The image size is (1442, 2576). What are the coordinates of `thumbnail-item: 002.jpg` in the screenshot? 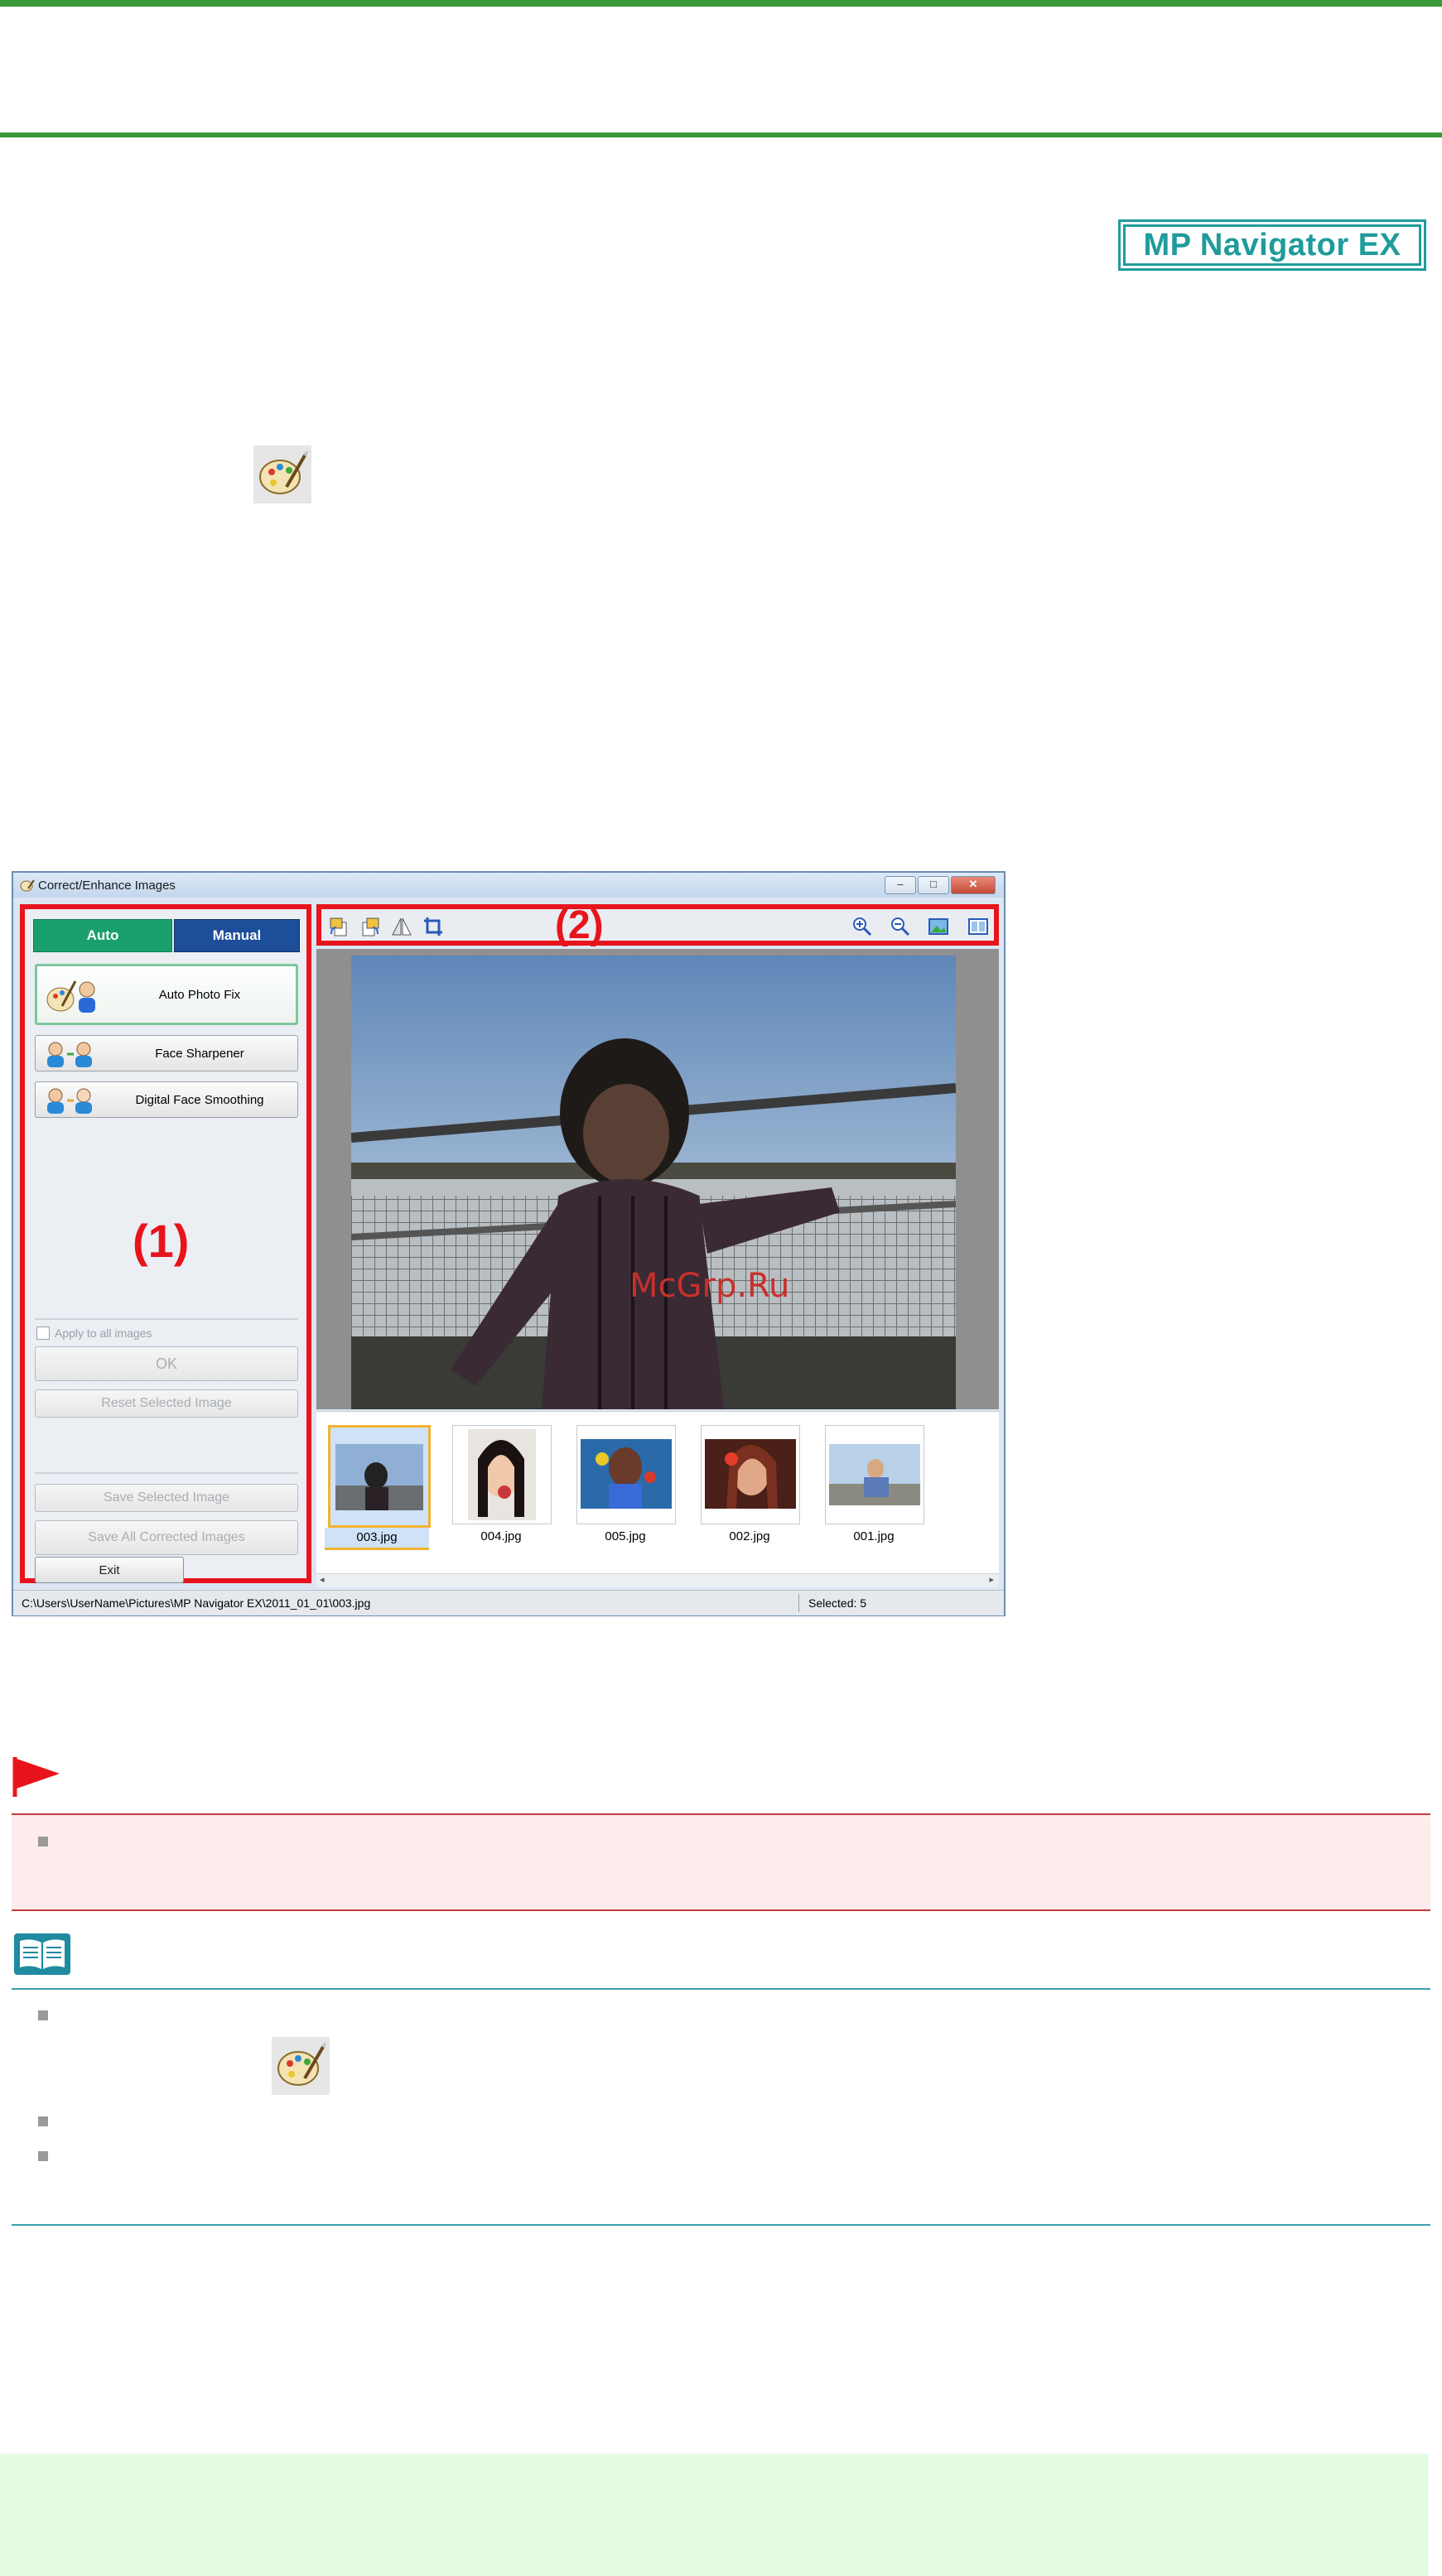 It's located at (749, 1485).